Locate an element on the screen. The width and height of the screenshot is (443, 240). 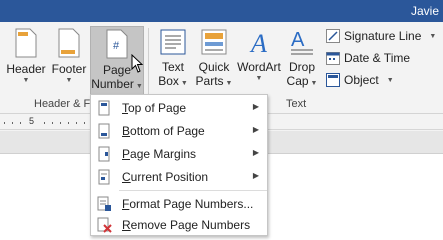
format-page-numbers-icon is located at coordinates (104, 203).